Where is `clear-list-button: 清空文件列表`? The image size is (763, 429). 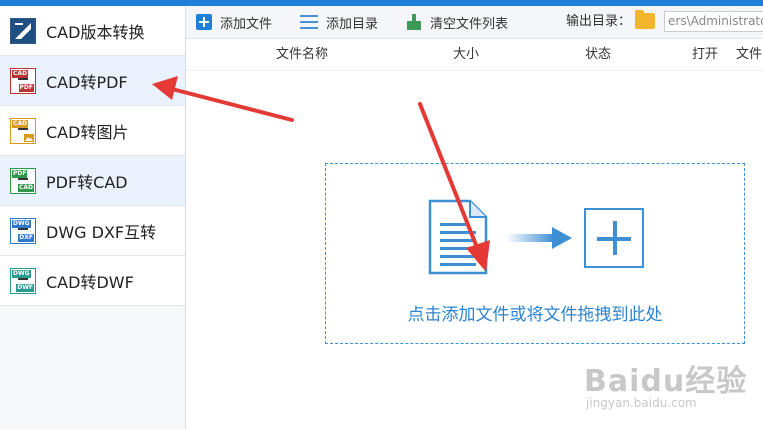 clear-list-button: 清空文件列表 is located at coordinates (457, 22).